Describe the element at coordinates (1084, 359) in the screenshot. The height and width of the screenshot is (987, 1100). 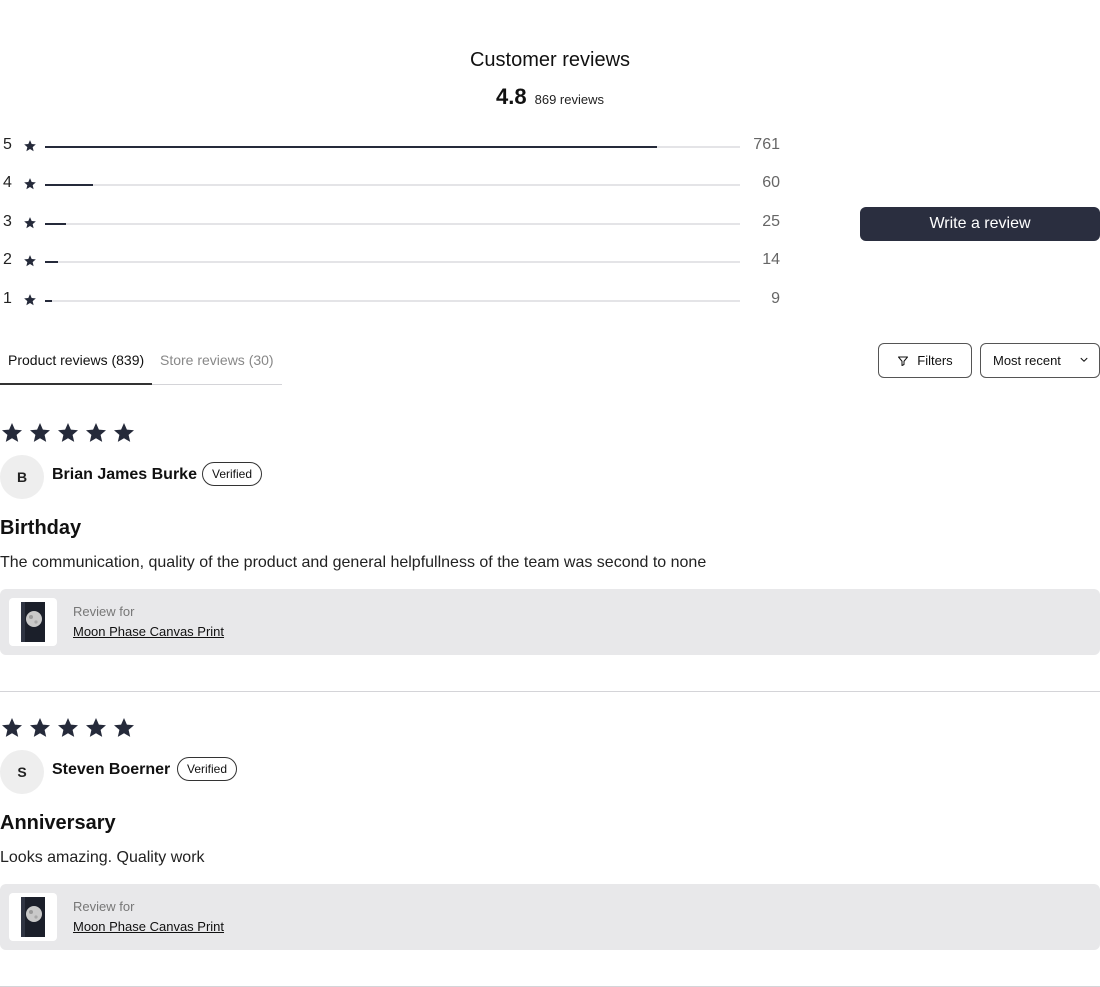
I see `chevron-down-icon` at that location.